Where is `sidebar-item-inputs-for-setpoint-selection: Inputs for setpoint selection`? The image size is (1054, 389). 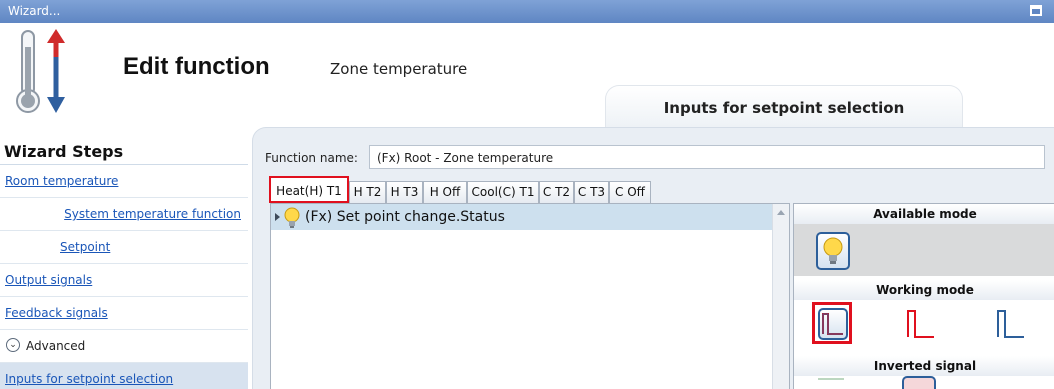
sidebar-item-inputs-for-setpoint-selection: Inputs for setpoint selection is located at coordinates (124, 376).